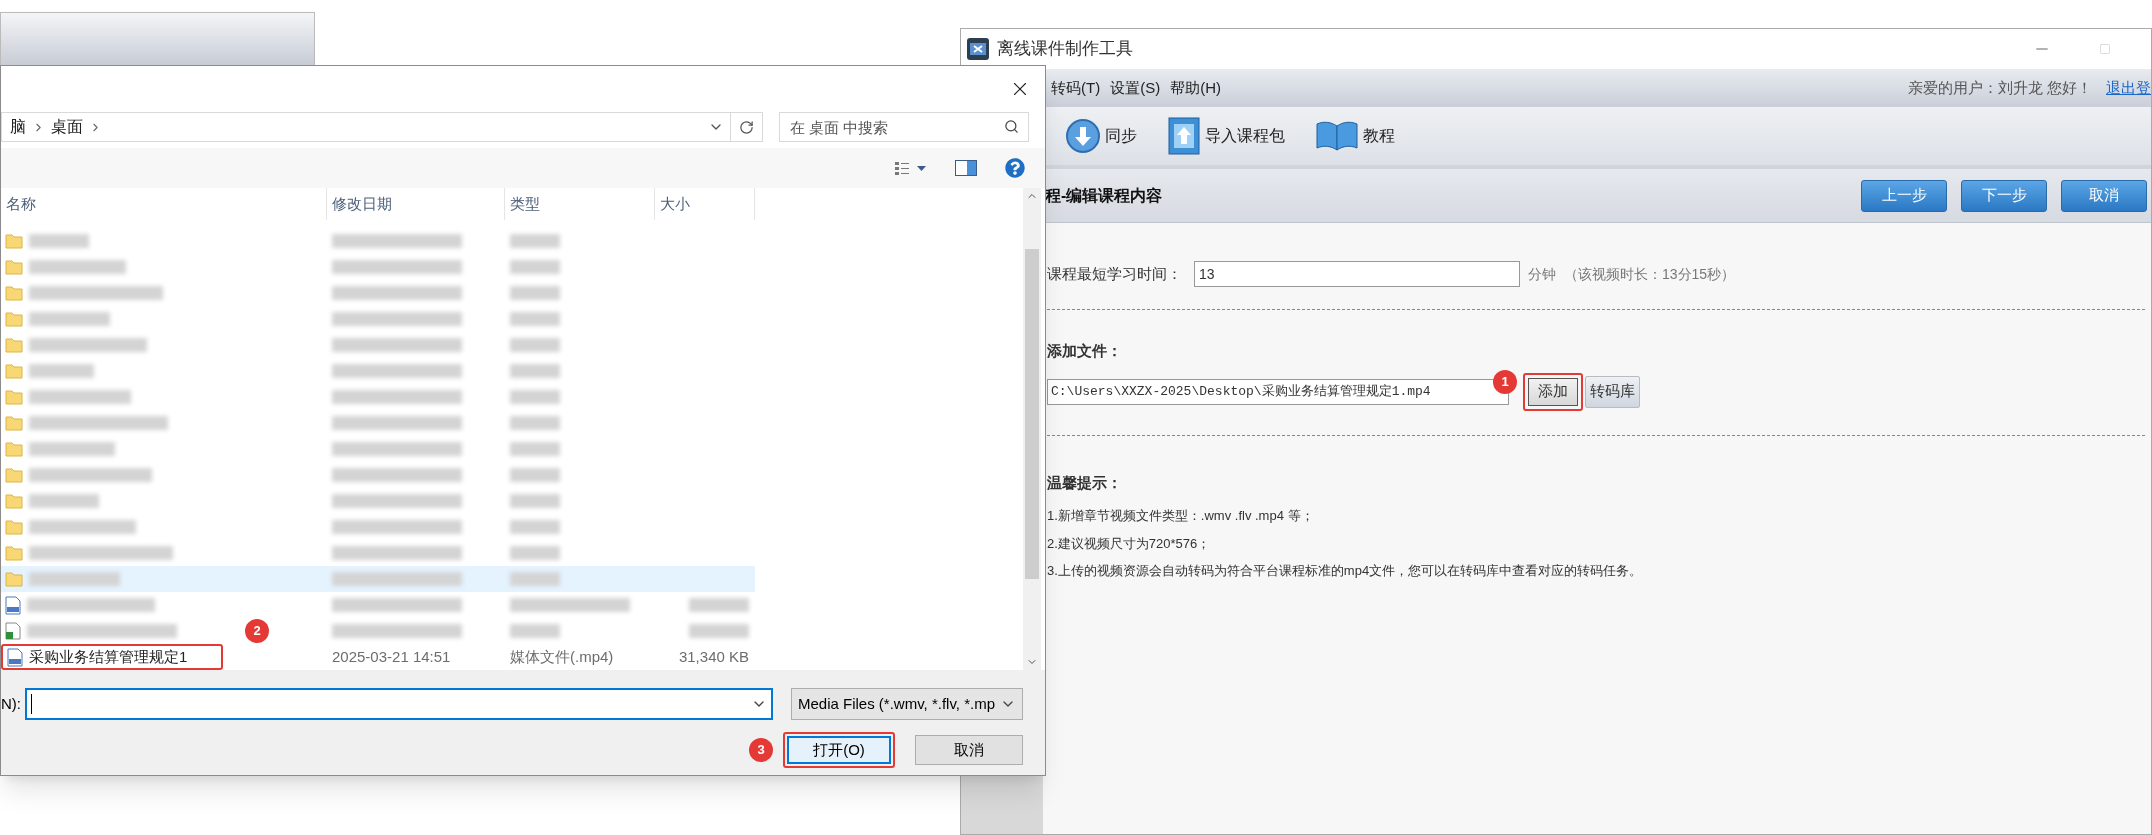  What do you see at coordinates (1337, 136) in the screenshot?
I see `open-book-icon` at bounding box center [1337, 136].